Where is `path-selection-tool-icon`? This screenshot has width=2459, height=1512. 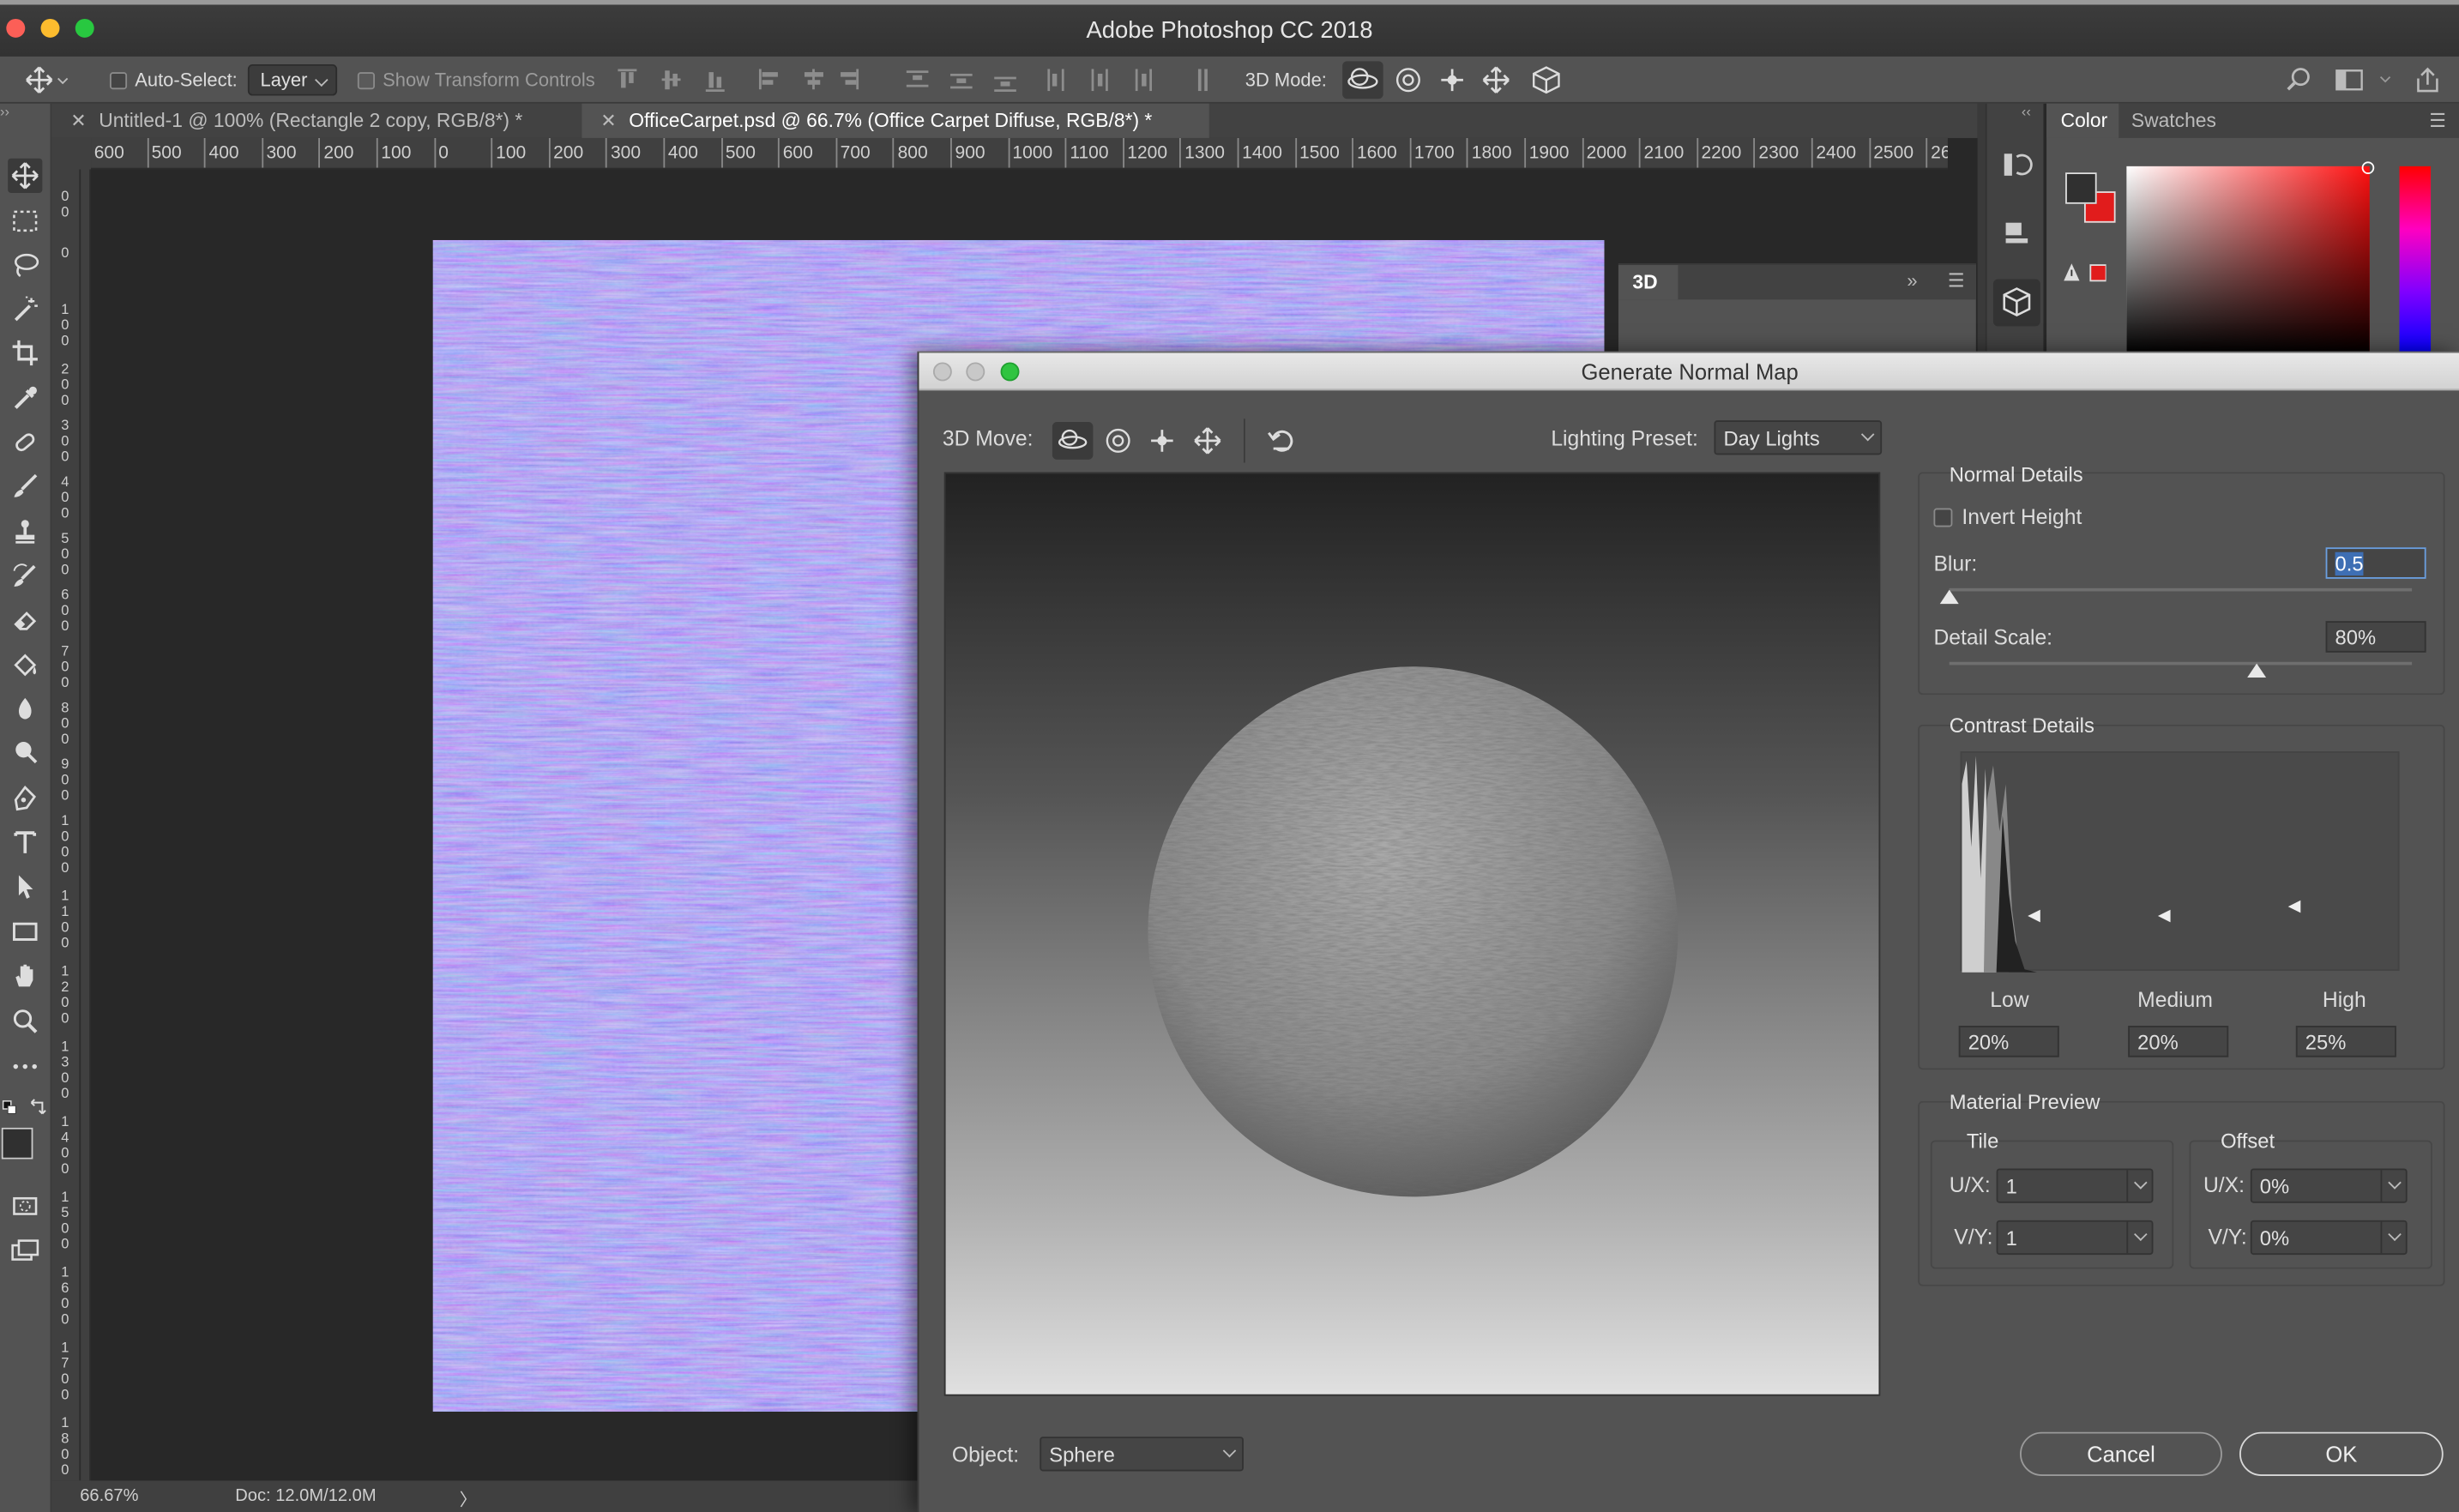 path-selection-tool-icon is located at coordinates (25, 886).